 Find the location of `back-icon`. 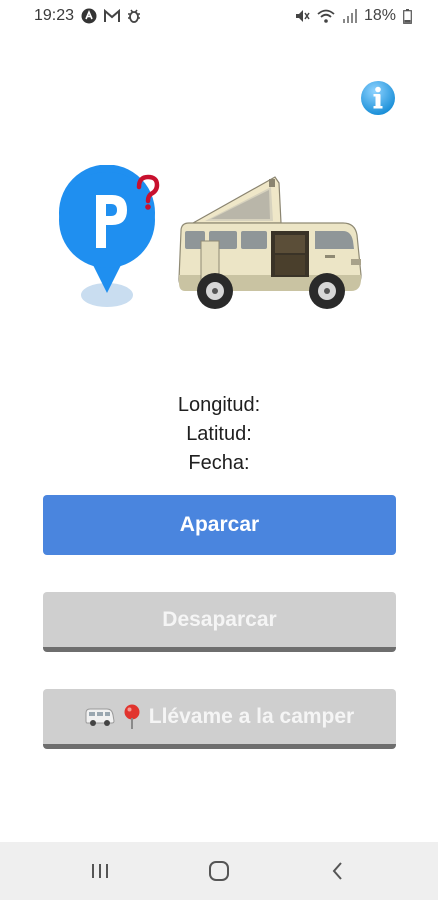

back-icon is located at coordinates (337, 871).